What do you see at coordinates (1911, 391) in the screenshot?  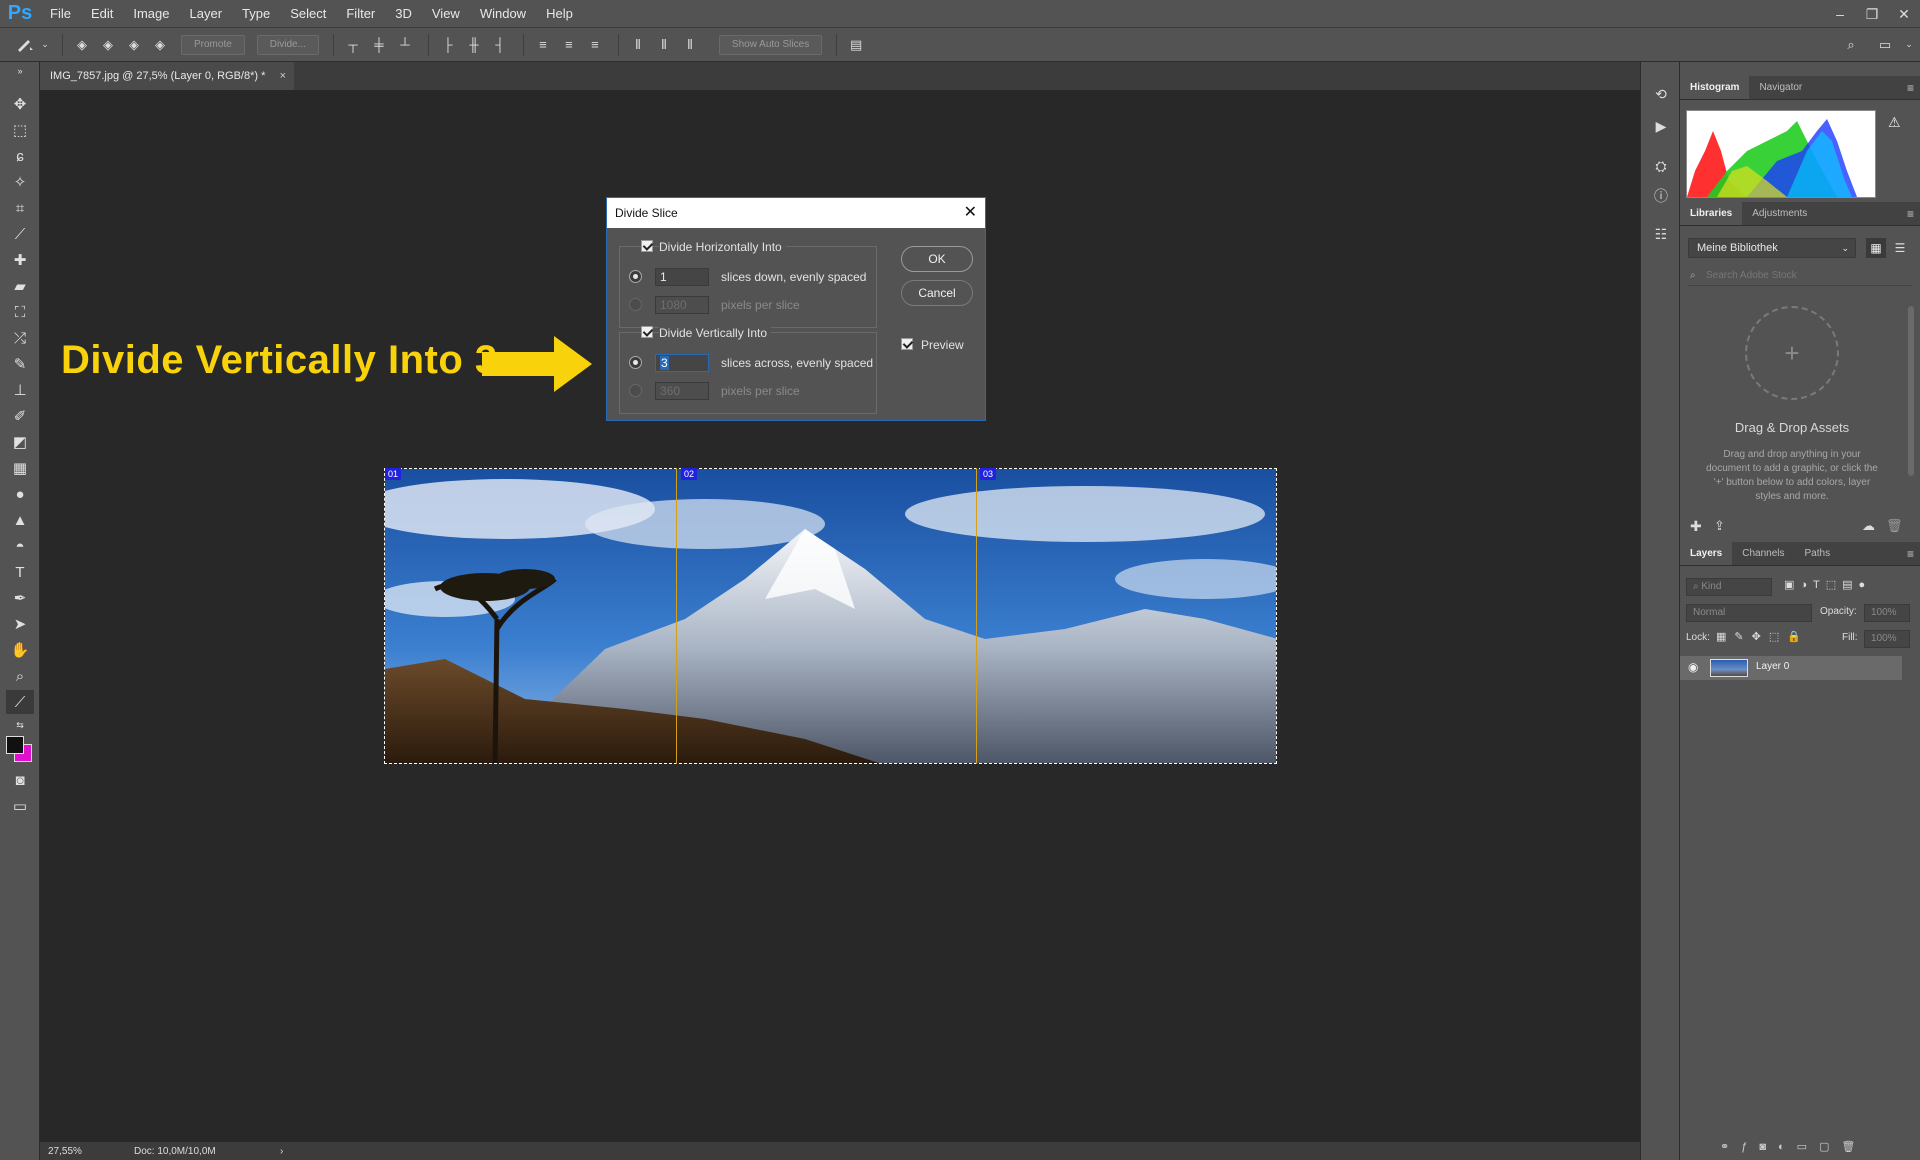 I see `library-scrollbar` at bounding box center [1911, 391].